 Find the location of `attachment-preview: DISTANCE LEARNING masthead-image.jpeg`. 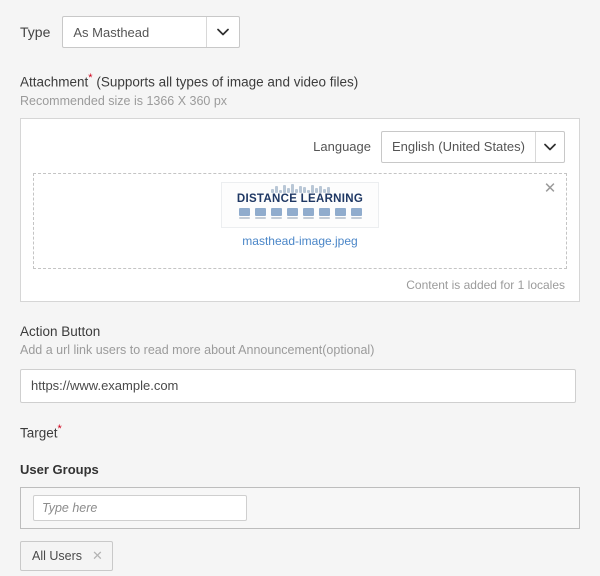

attachment-preview: DISTANCE LEARNING masthead-image.jpeg is located at coordinates (300, 214).